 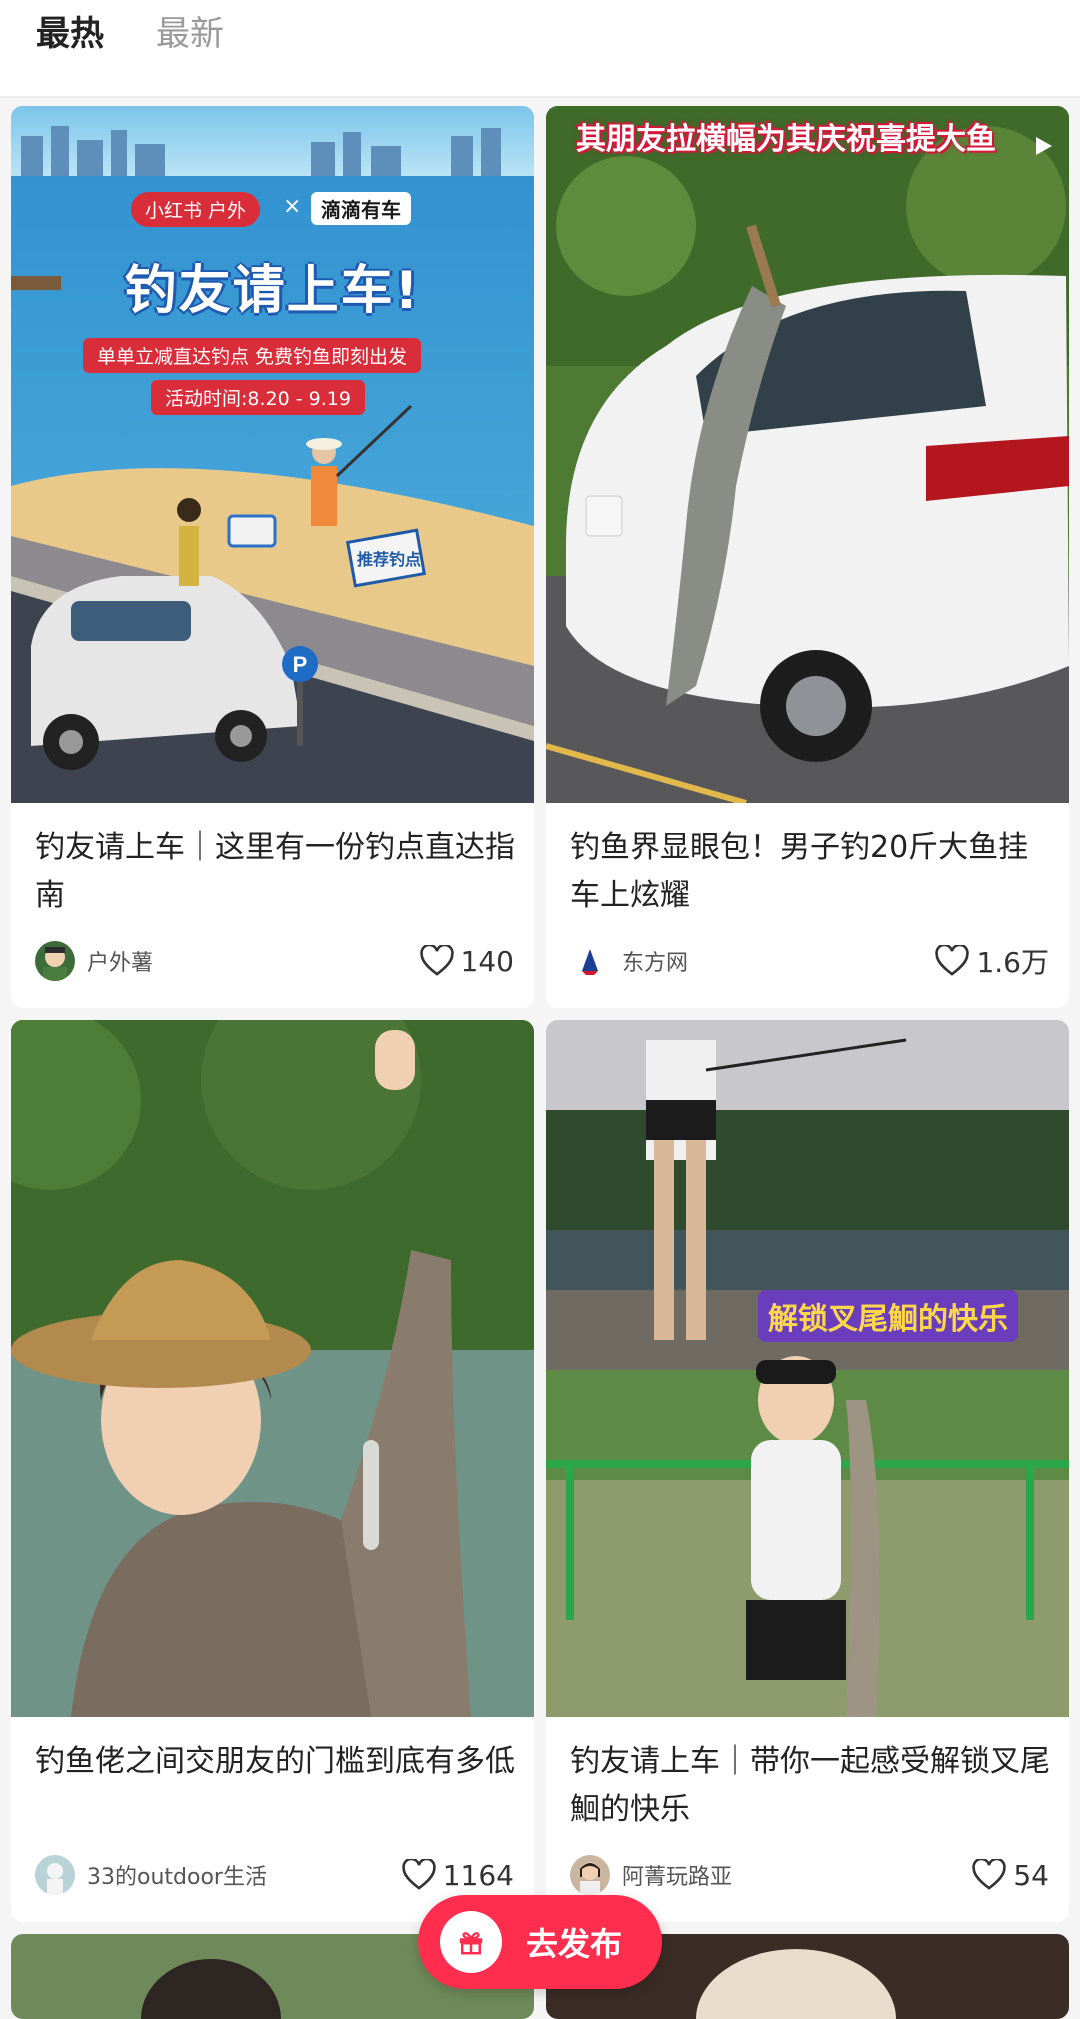 What do you see at coordinates (810, 1785) in the screenshot?
I see `card-title: 钓友请上车｜带你一起感受解锁叉尾鮰的快乐` at bounding box center [810, 1785].